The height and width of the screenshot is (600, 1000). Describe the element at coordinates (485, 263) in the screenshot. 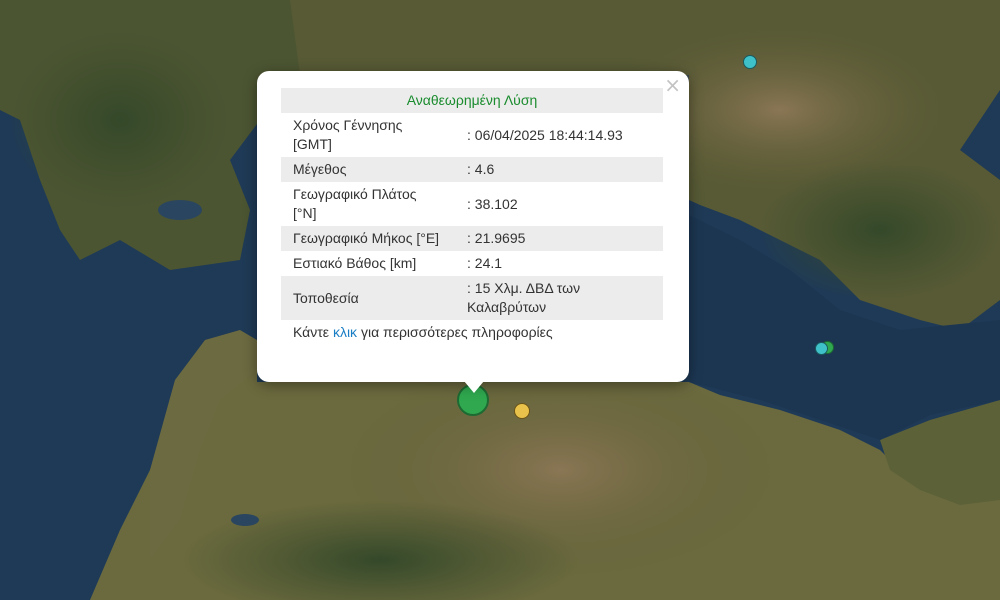

I see `row-value: : 24.1` at that location.